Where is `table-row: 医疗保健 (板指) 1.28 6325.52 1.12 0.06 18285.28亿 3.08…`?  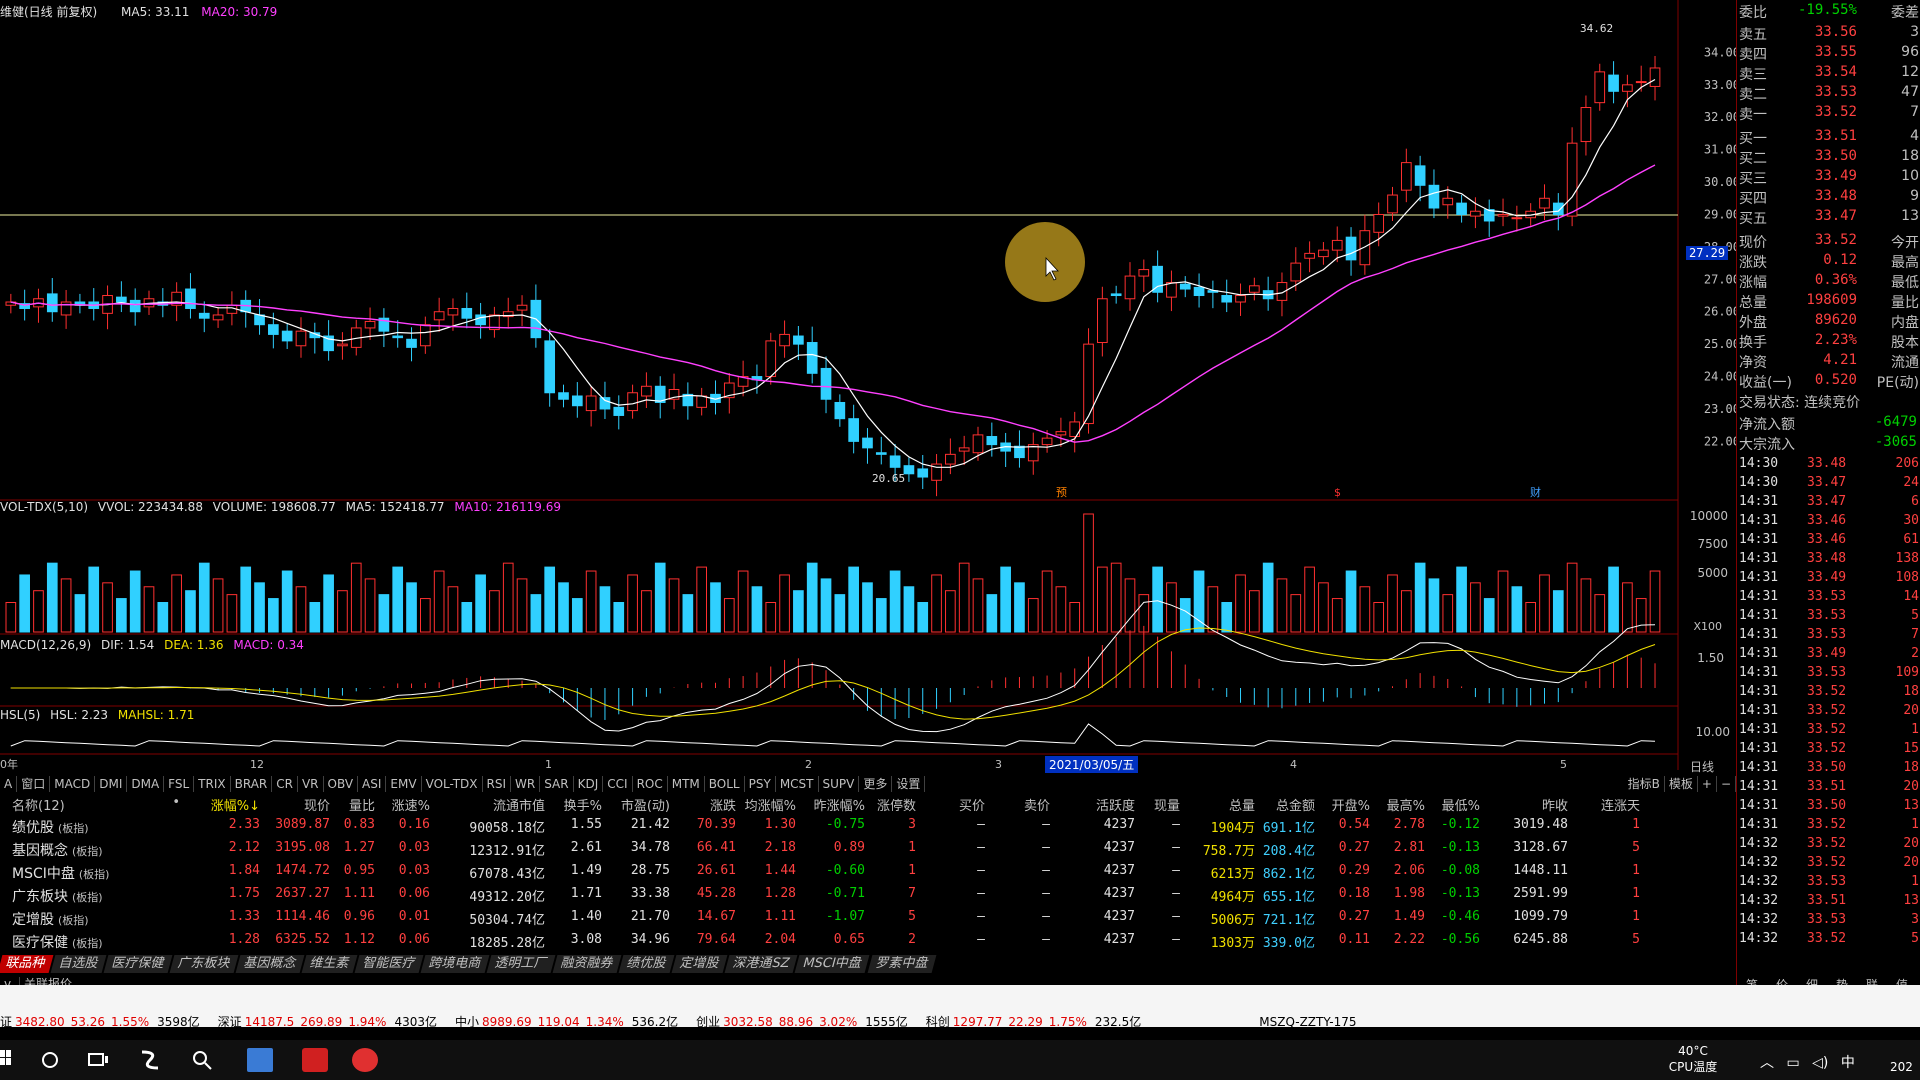
table-row: 医疗保健 (板指) 1.28 6325.52 1.12 0.06 18285.28亿 3.08… is located at coordinates (868, 941).